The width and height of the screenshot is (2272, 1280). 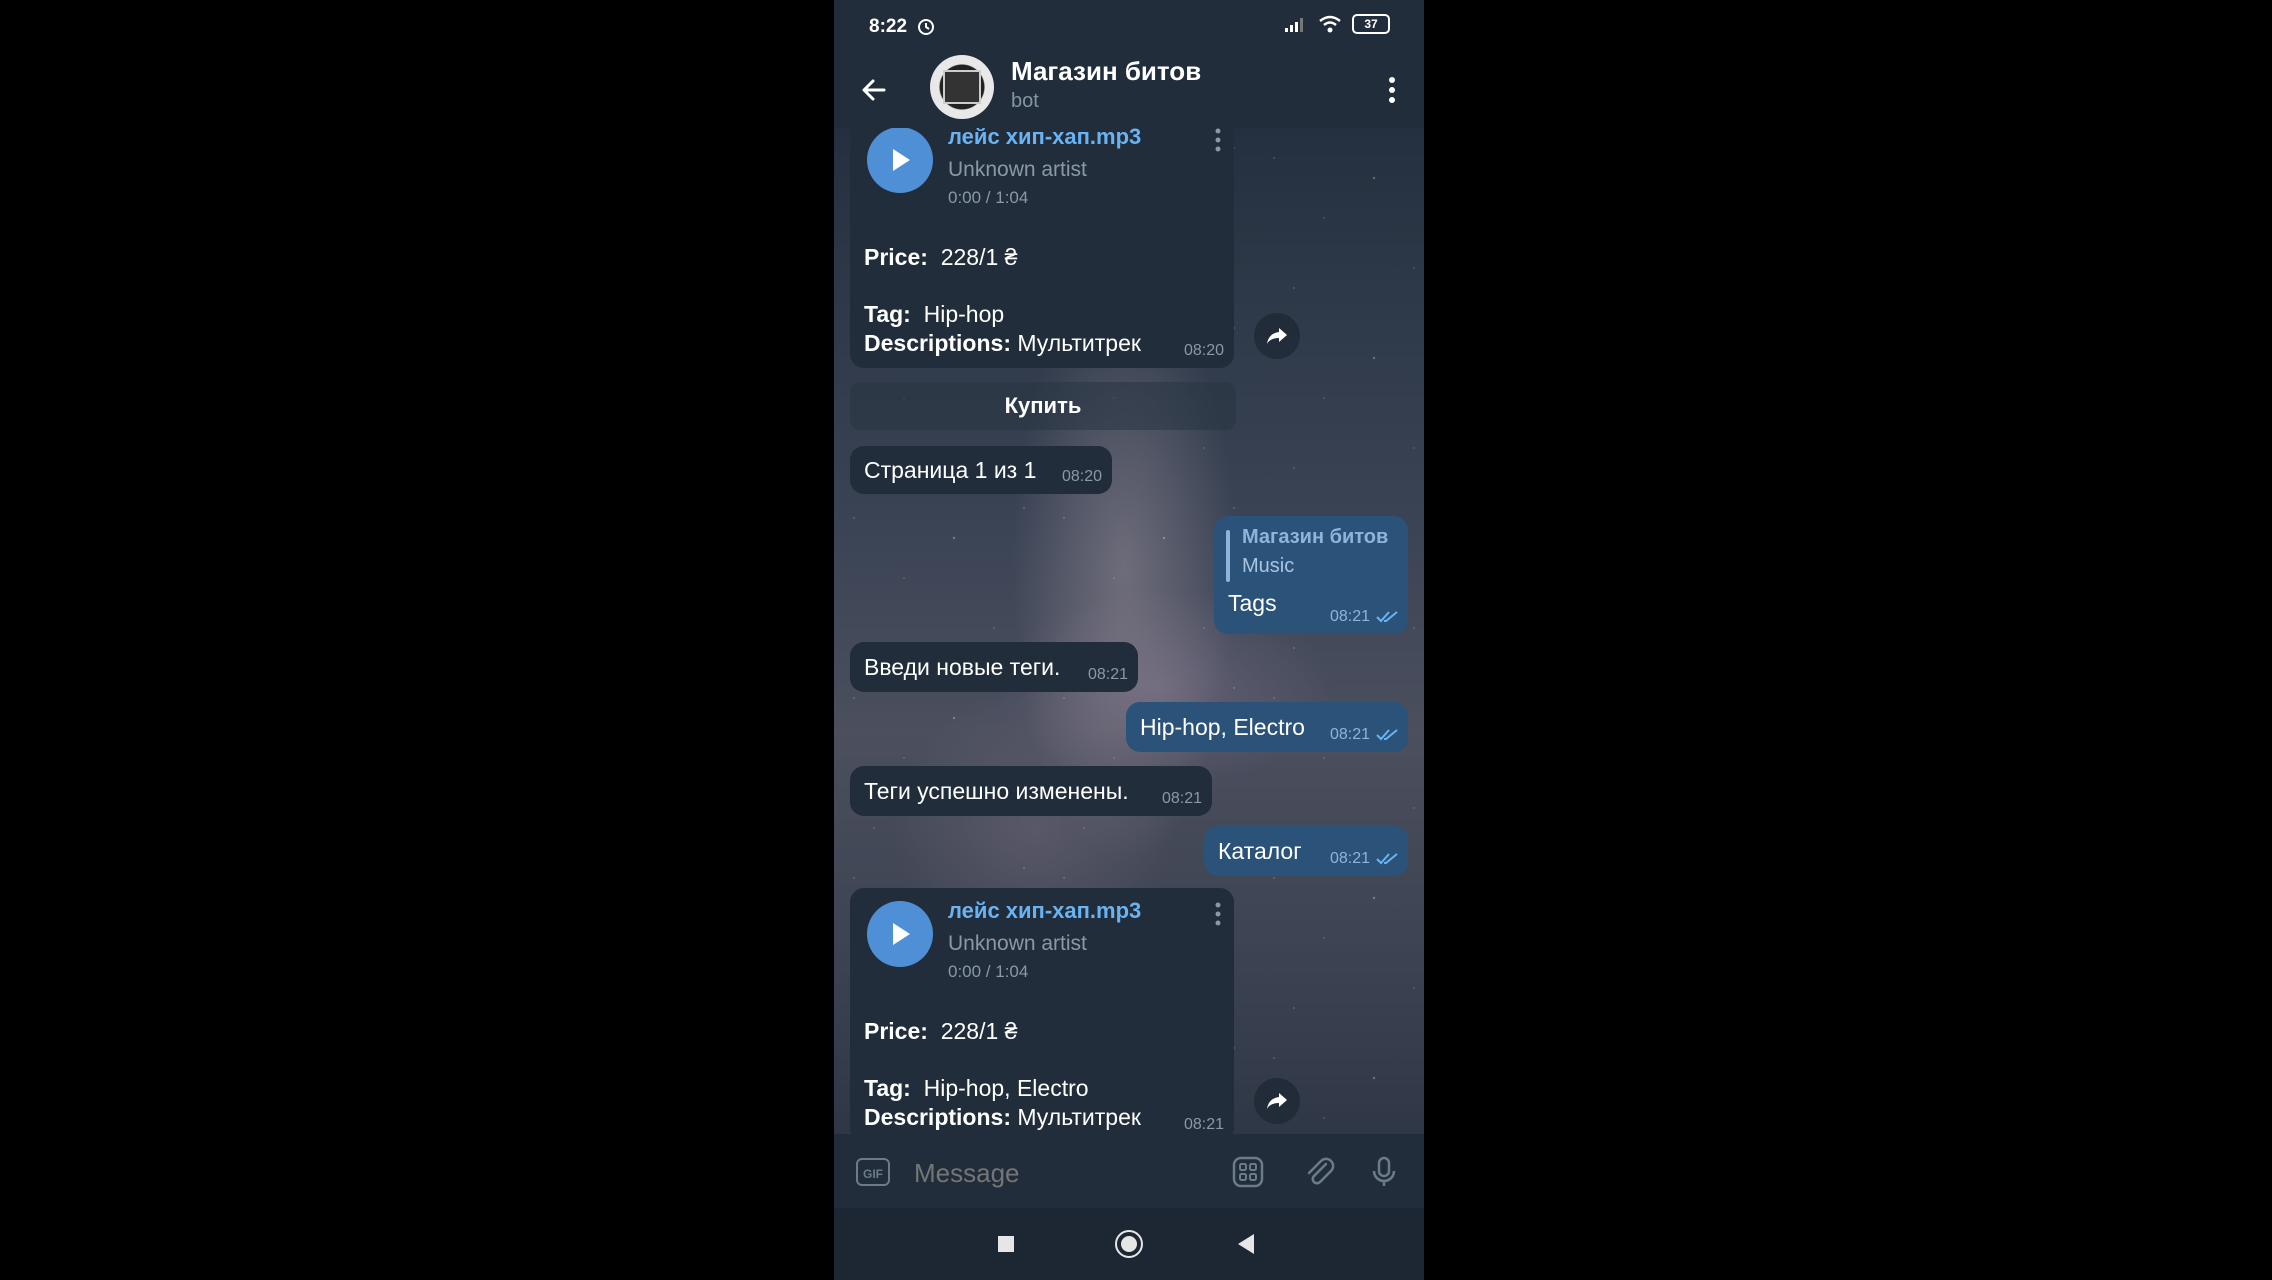 I want to click on chat-subtitle: bot, so click(x=1025, y=101).